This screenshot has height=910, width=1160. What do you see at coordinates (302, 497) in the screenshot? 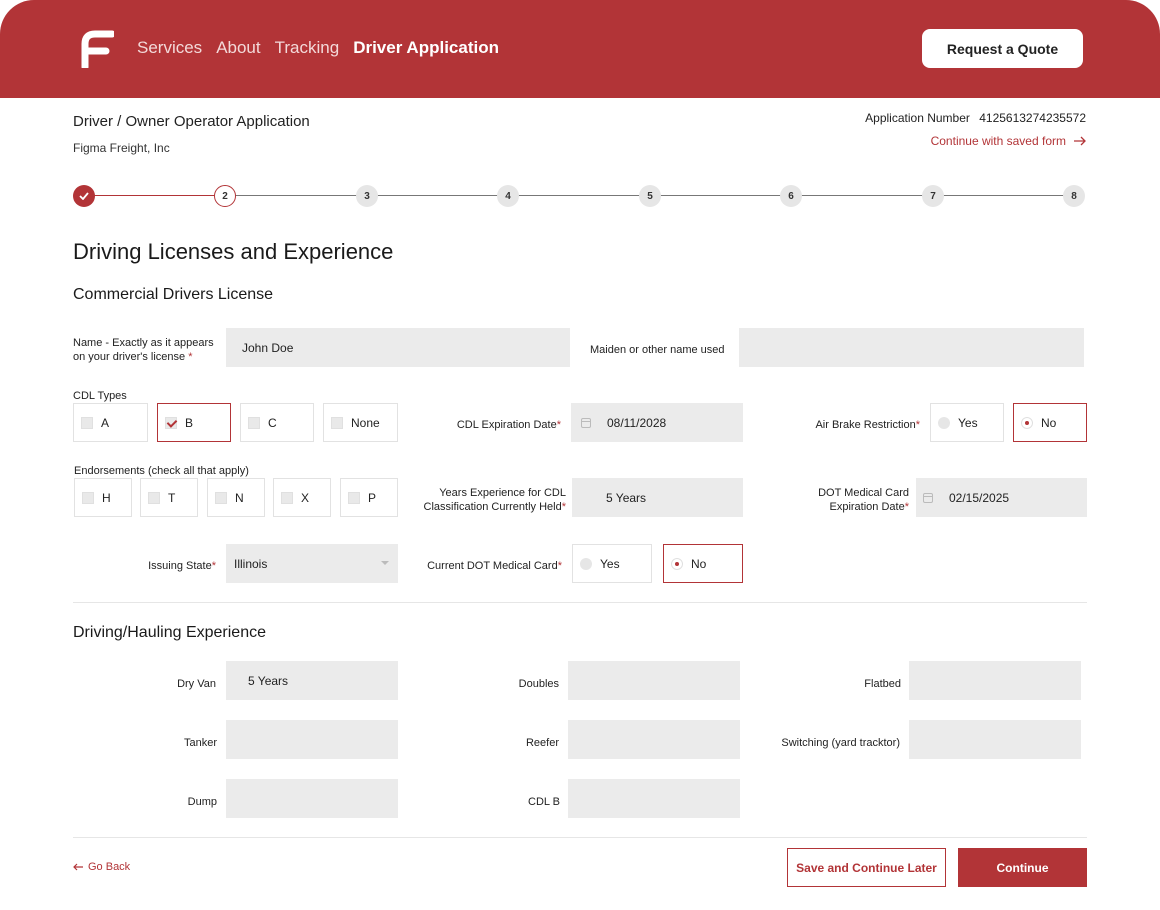
I see `endorsement-x-checkbox: X` at bounding box center [302, 497].